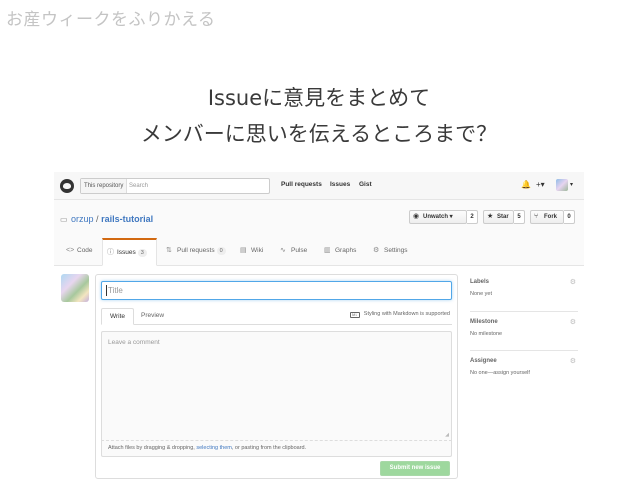 This screenshot has height=479, width=638. Describe the element at coordinates (152, 316) in the screenshot. I see `preview-tab: Preview` at that location.